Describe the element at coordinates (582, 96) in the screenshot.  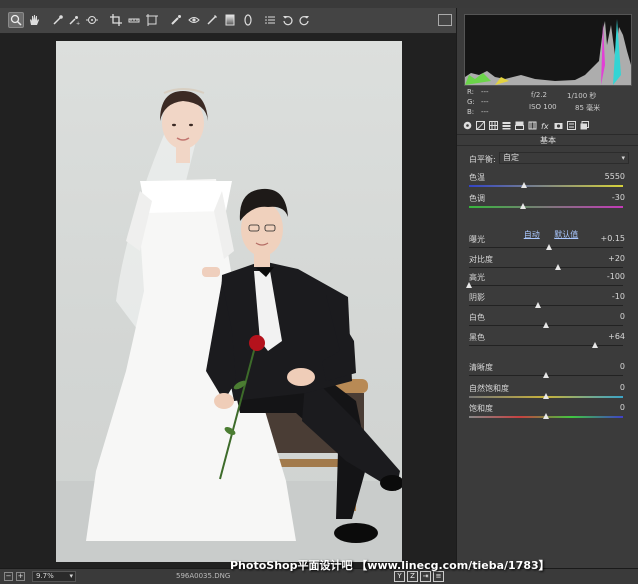
I see `shutter-speed: 1/100 秒` at that location.